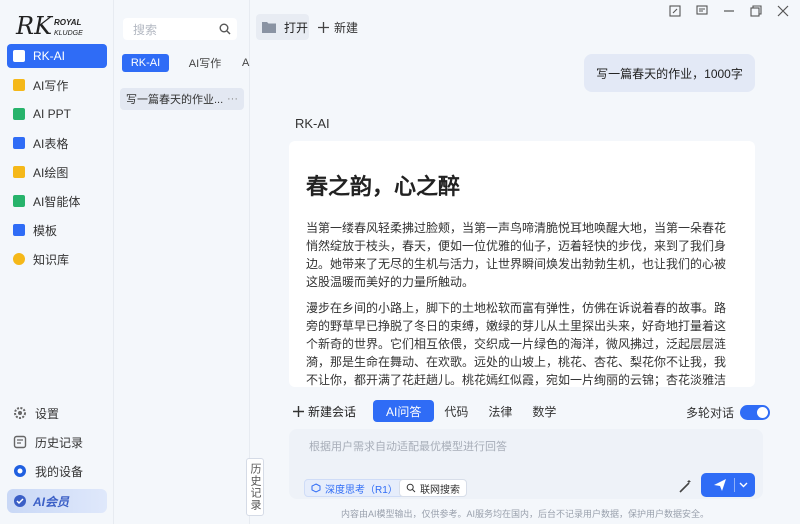 This screenshot has height=524, width=800. What do you see at coordinates (47, 413) in the screenshot?
I see `nav-item-label: 设置` at bounding box center [47, 413].